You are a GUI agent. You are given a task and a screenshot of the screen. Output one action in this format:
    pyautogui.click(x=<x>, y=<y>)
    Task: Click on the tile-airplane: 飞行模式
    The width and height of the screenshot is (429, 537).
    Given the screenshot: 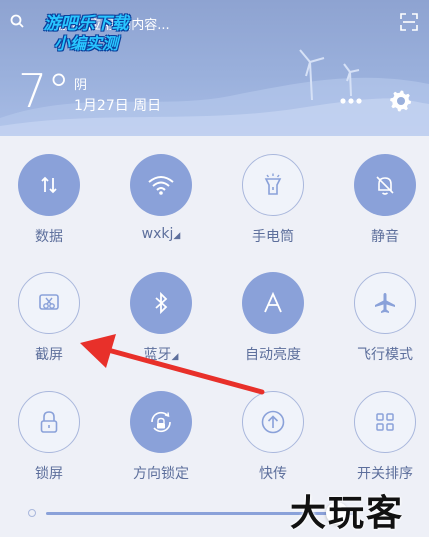 What is the action you would take?
    pyautogui.click(x=379, y=327)
    